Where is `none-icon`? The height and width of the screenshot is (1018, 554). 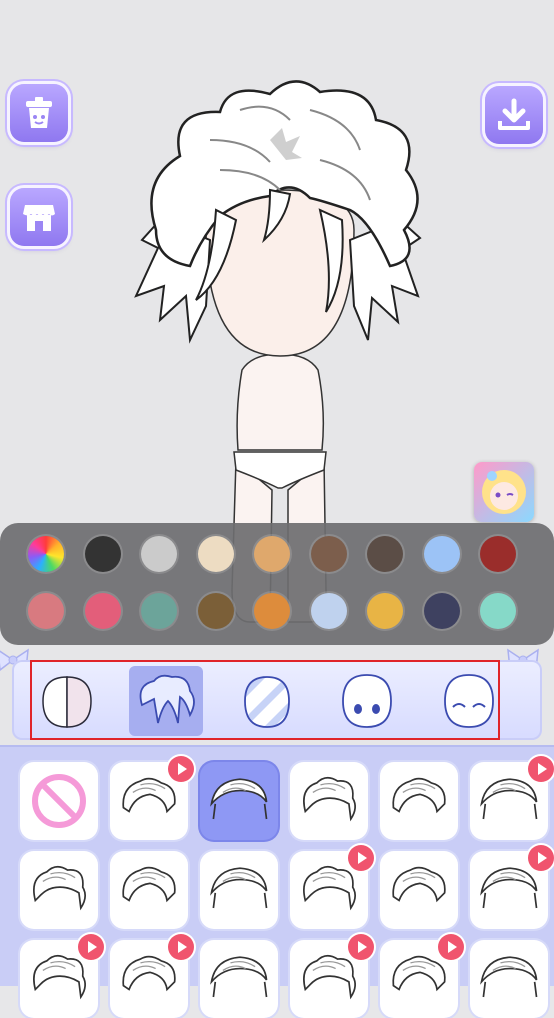
none-icon is located at coordinates (59, 801).